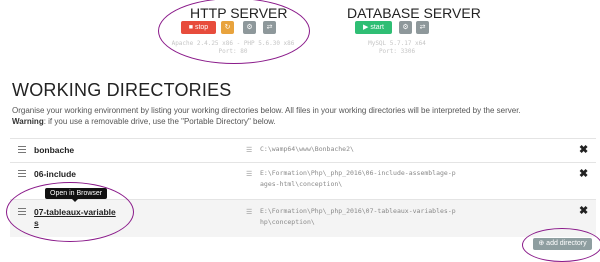  I want to click on directory-name: bonbache, so click(54, 150).